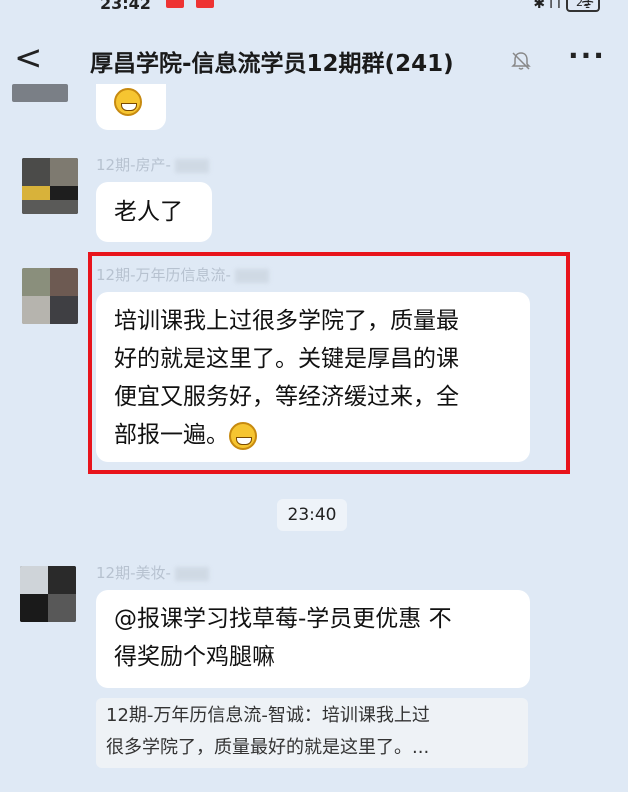  I want to click on status-bar: 23:42 ✱ıll ᯤ 23, so click(314, 9).